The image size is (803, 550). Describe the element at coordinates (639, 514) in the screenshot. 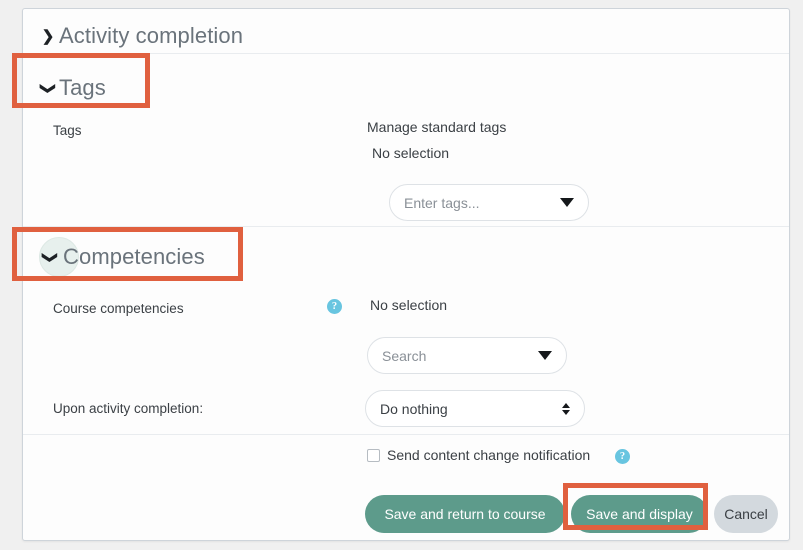

I see `save-and-display-button: Save and display` at that location.